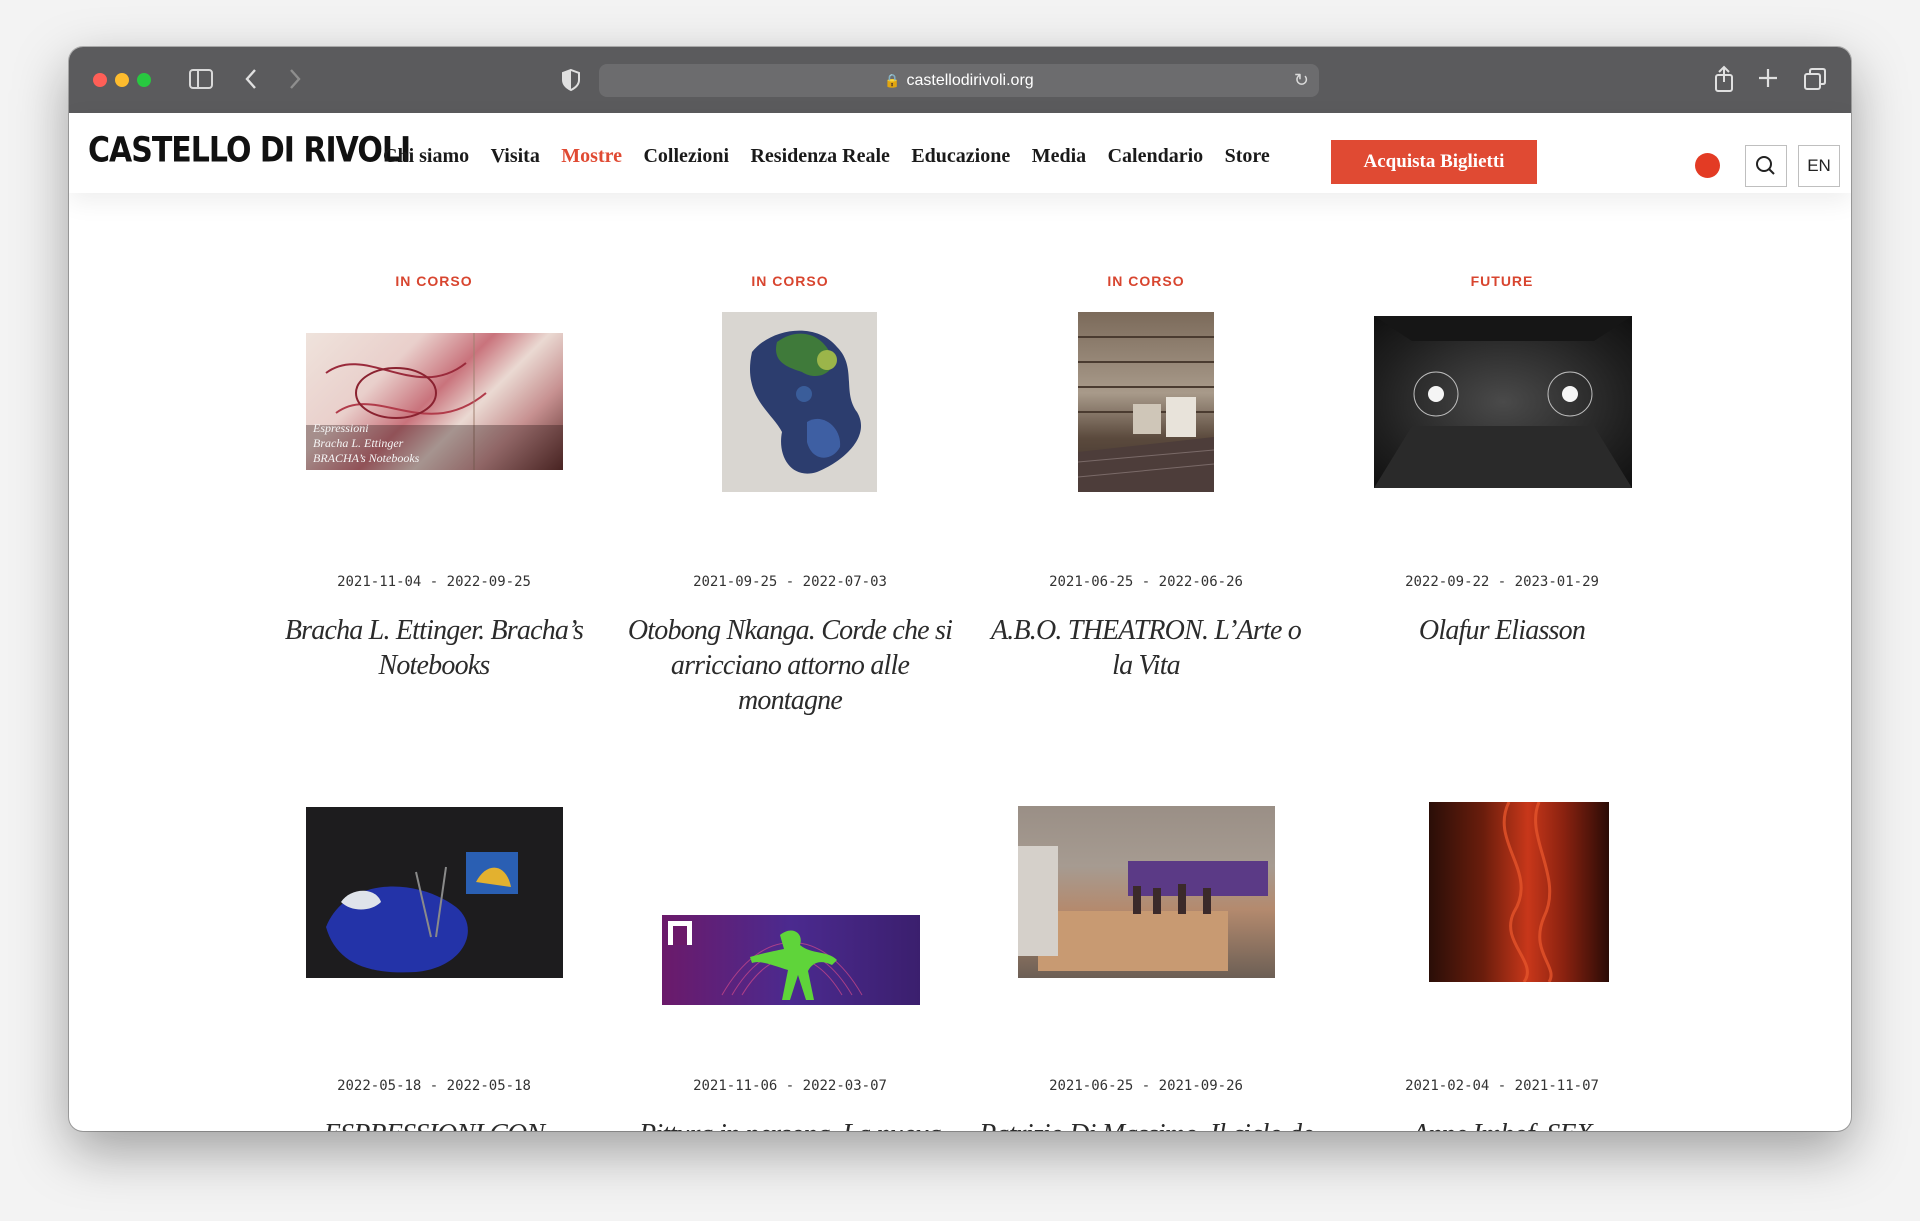  What do you see at coordinates (819, 156) in the screenshot?
I see `nav-residenza-reale: Residenza Reale` at bounding box center [819, 156].